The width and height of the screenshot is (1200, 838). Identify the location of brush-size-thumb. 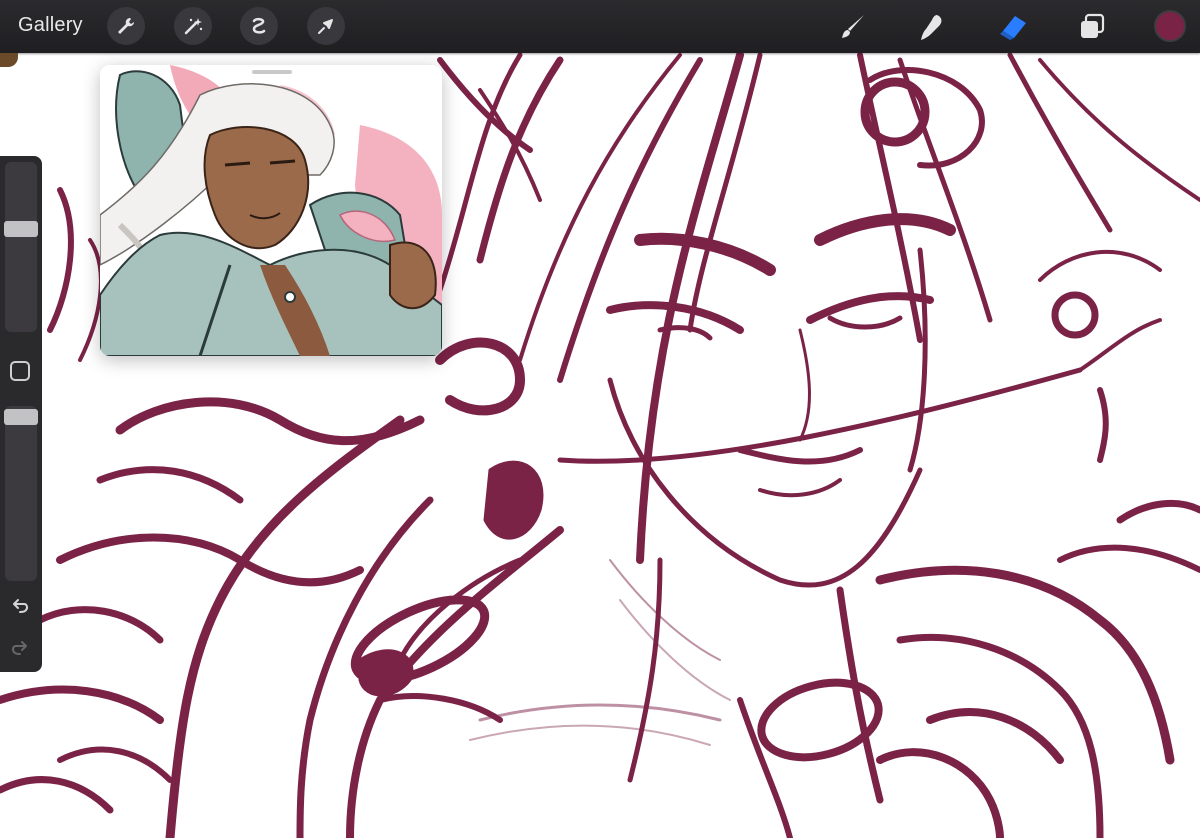
(21, 229).